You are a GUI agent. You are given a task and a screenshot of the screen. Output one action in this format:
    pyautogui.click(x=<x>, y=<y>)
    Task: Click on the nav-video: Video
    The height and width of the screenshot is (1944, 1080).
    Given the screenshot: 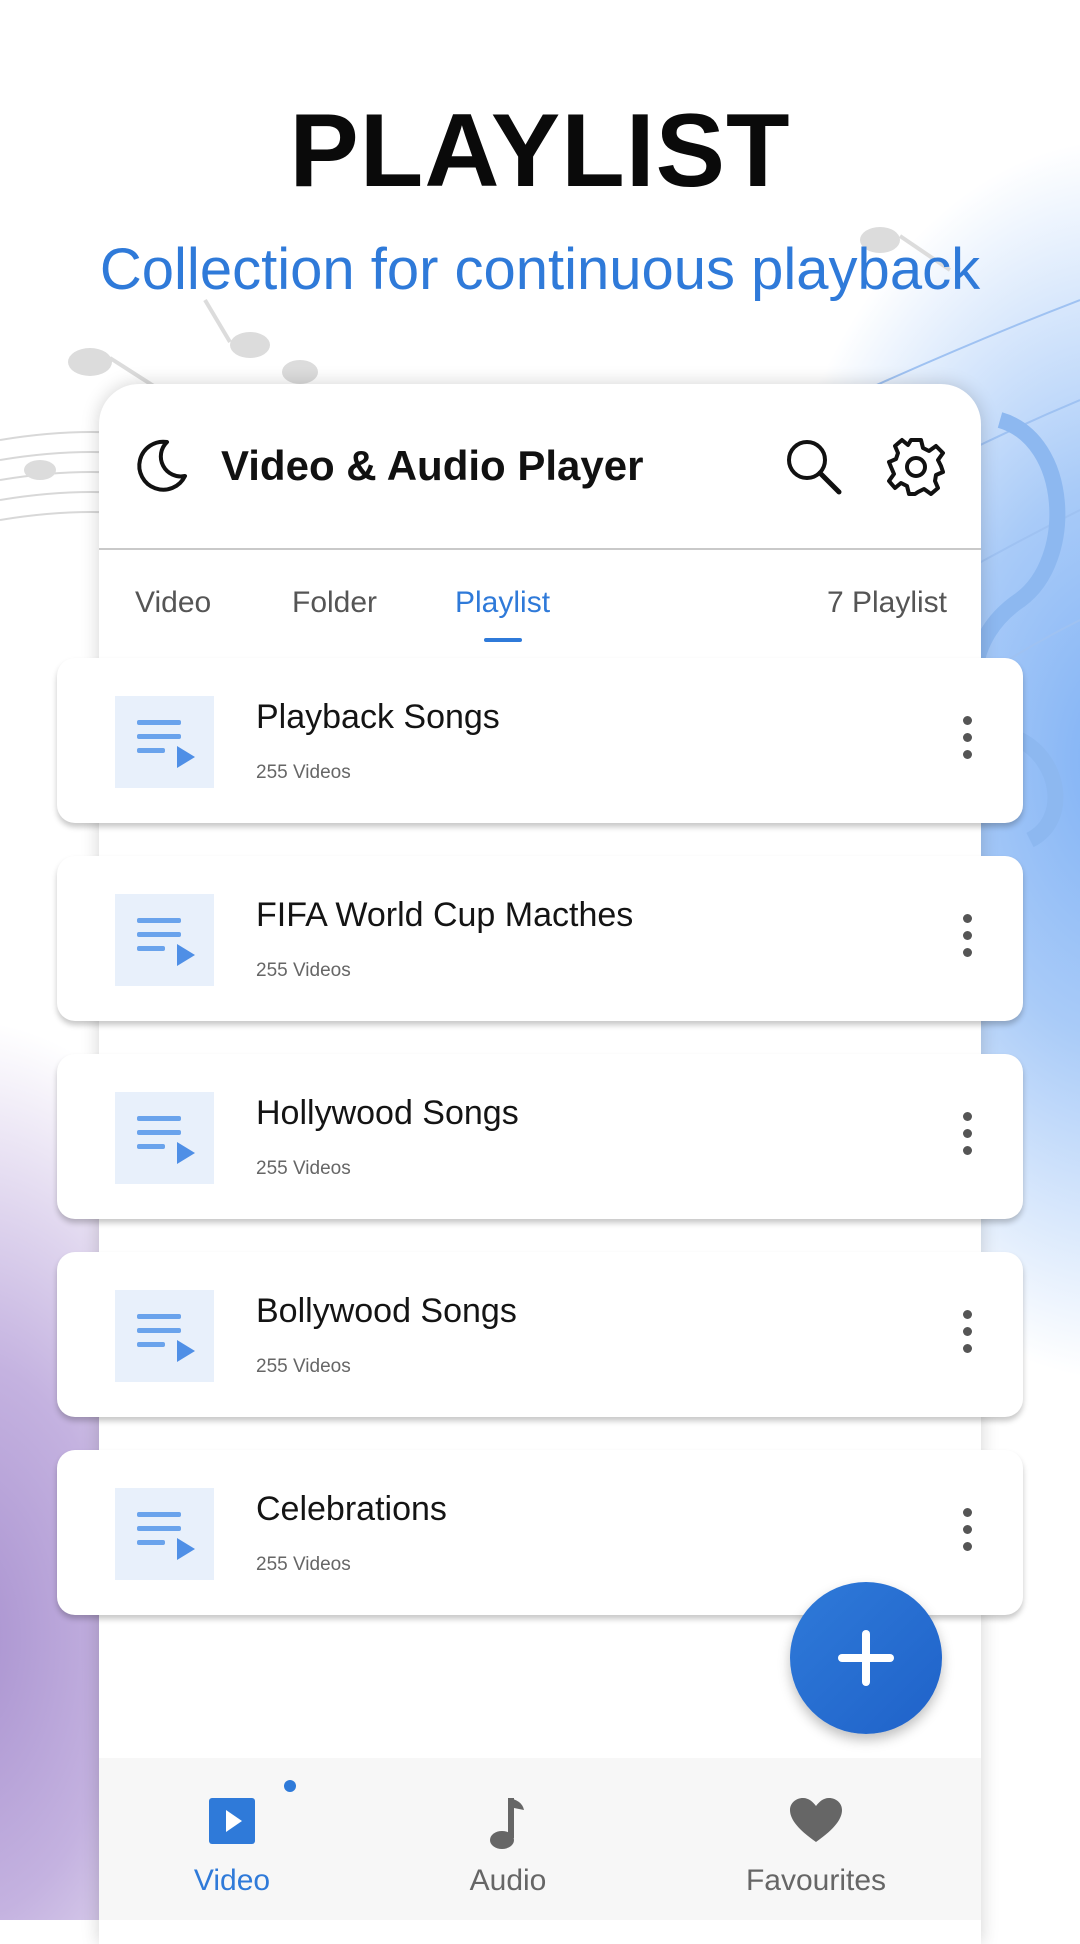 What is the action you would take?
    pyautogui.click(x=232, y=1839)
    